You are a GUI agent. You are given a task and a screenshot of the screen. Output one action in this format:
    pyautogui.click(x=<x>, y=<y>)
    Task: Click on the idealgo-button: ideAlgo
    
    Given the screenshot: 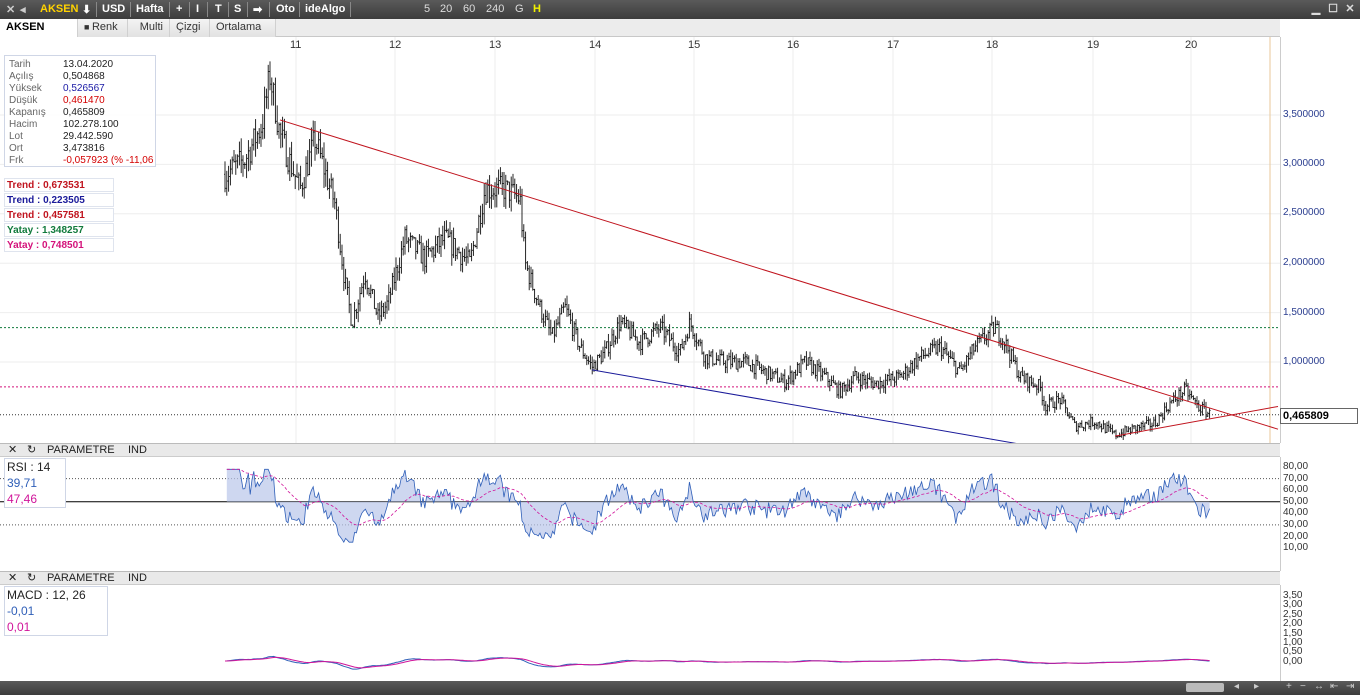 What is the action you would take?
    pyautogui.click(x=325, y=9)
    